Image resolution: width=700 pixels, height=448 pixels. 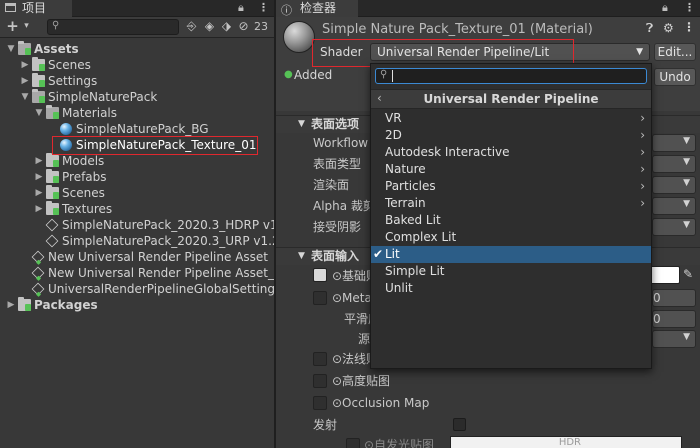 What do you see at coordinates (137, 97) in the screenshot?
I see `tree-item-folder: ▼ SimpleNaturePack` at bounding box center [137, 97].